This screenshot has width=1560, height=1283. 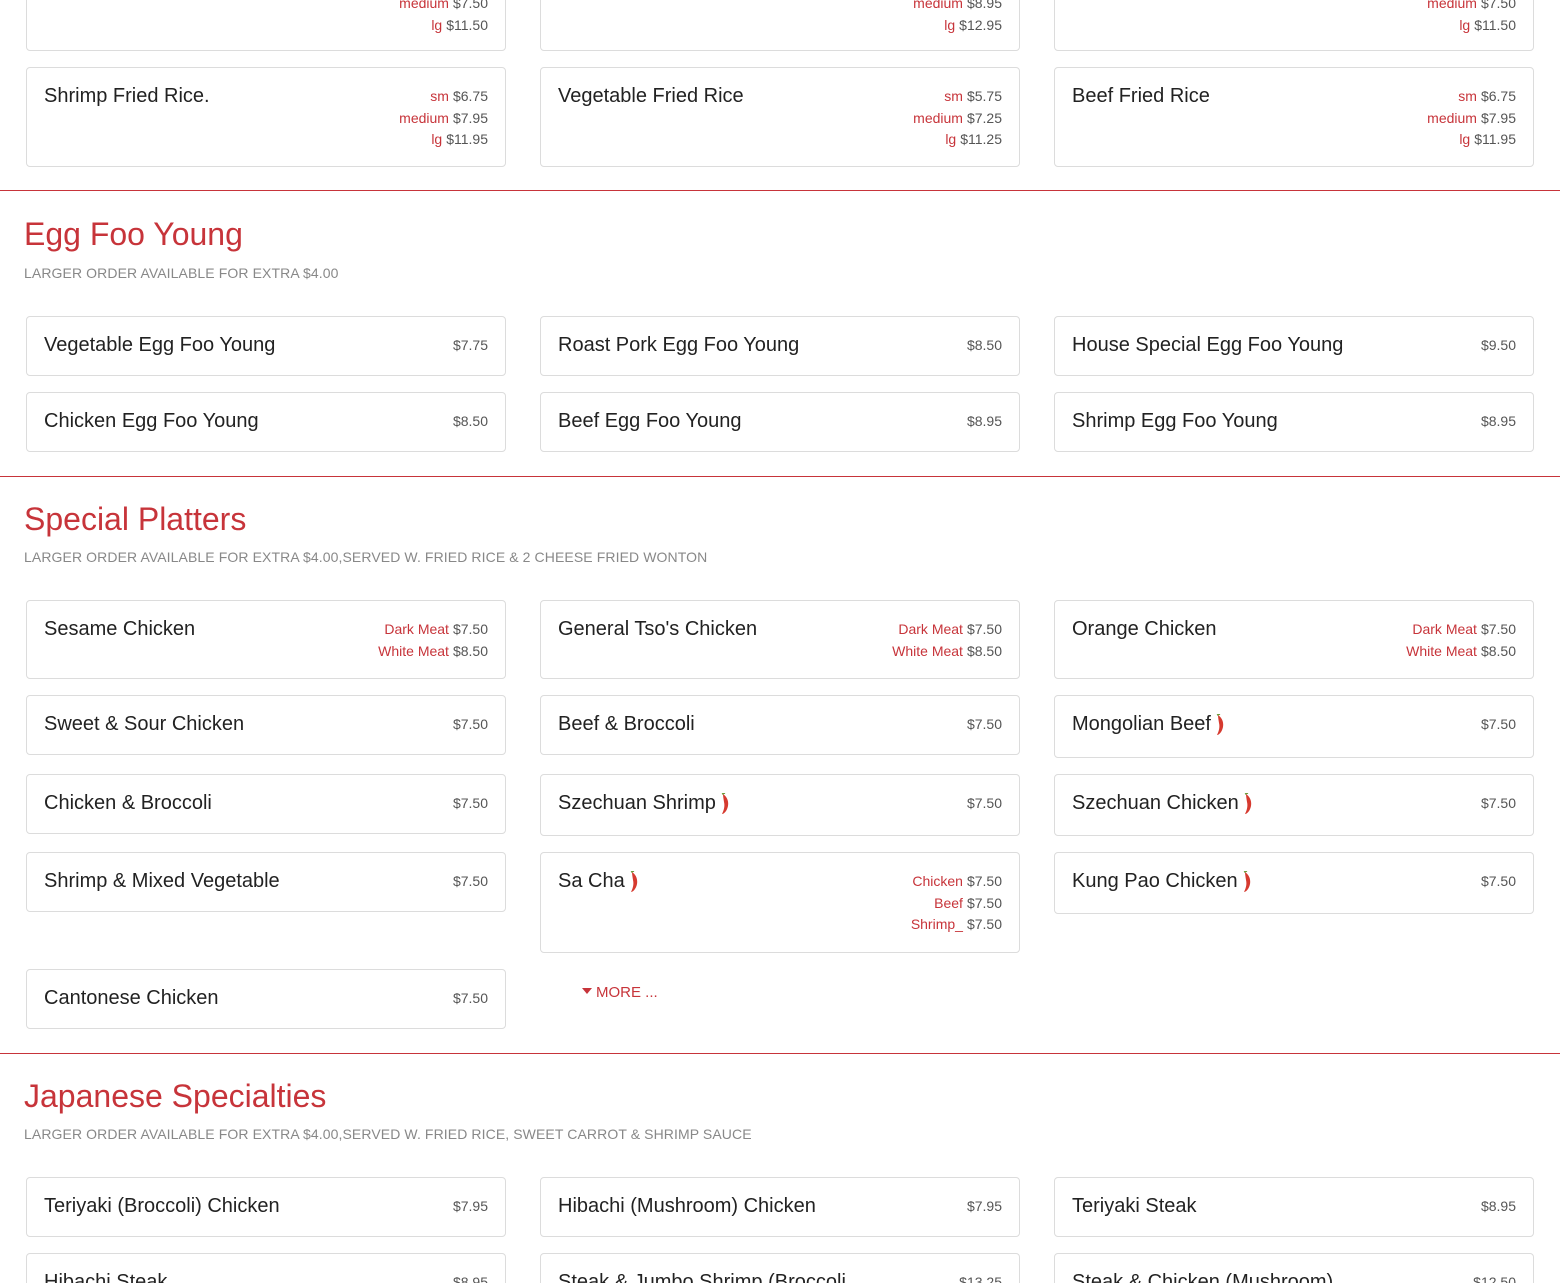 I want to click on menu-item-card: Cantonese Chicken $7.50, so click(x=266, y=999).